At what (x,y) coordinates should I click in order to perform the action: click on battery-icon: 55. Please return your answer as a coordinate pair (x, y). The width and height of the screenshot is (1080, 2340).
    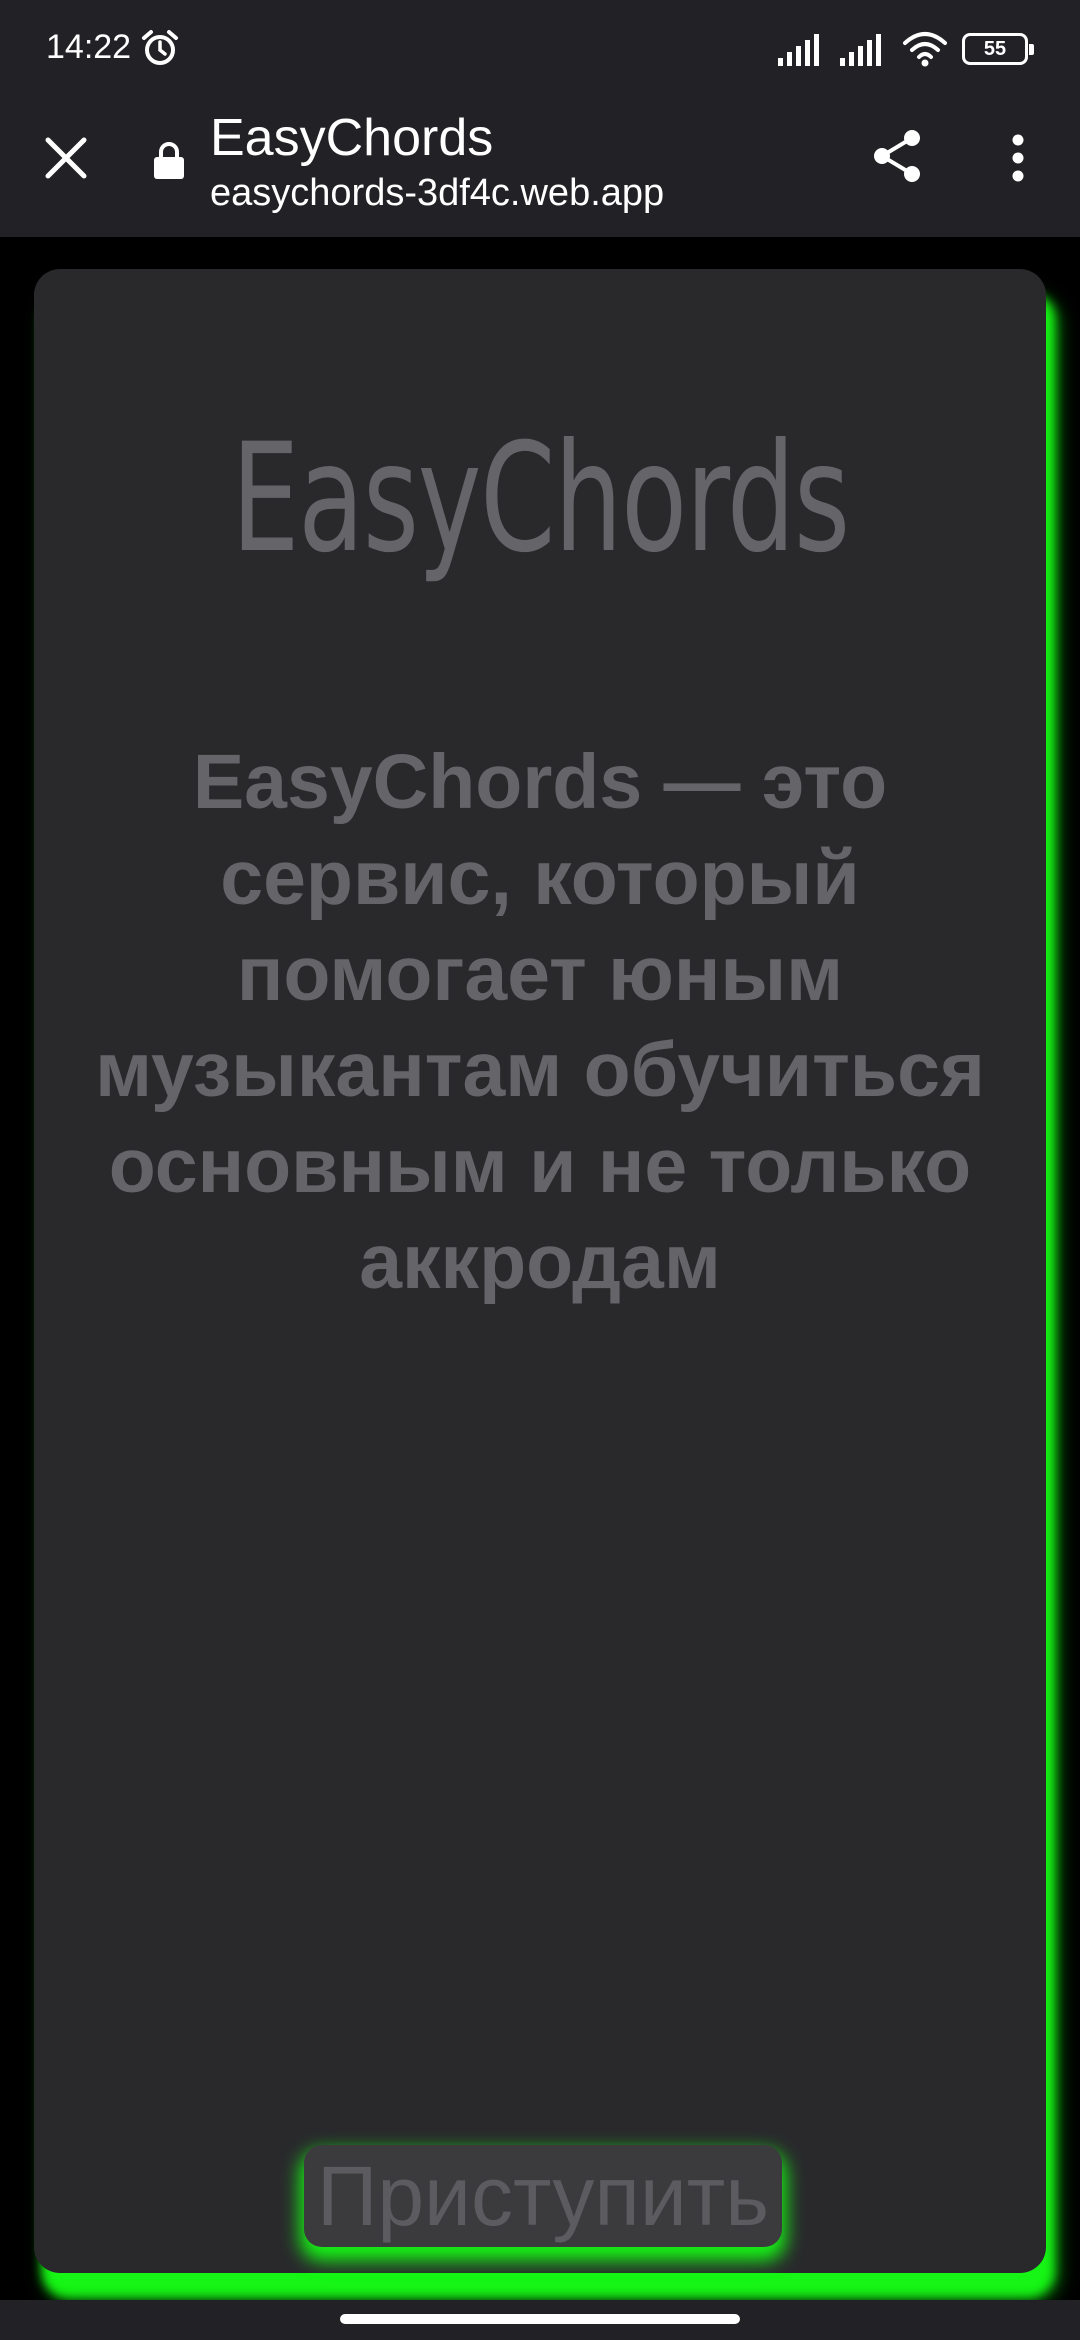
    Looking at the image, I should click on (998, 49).